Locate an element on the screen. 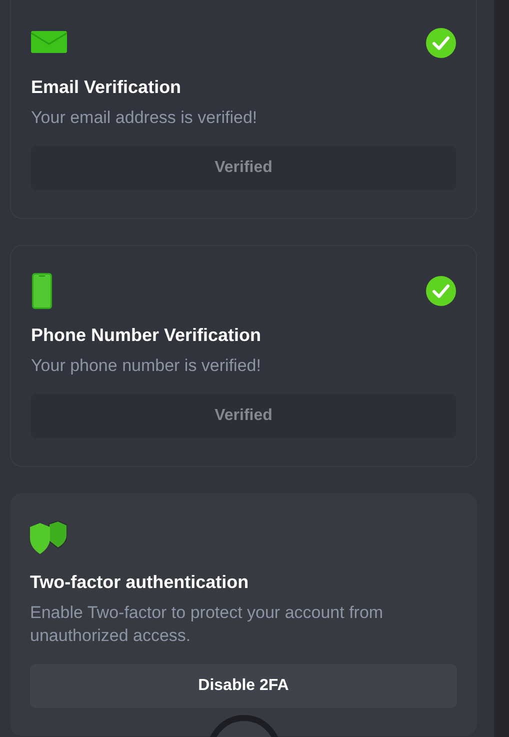  phone-icon is located at coordinates (42, 291).